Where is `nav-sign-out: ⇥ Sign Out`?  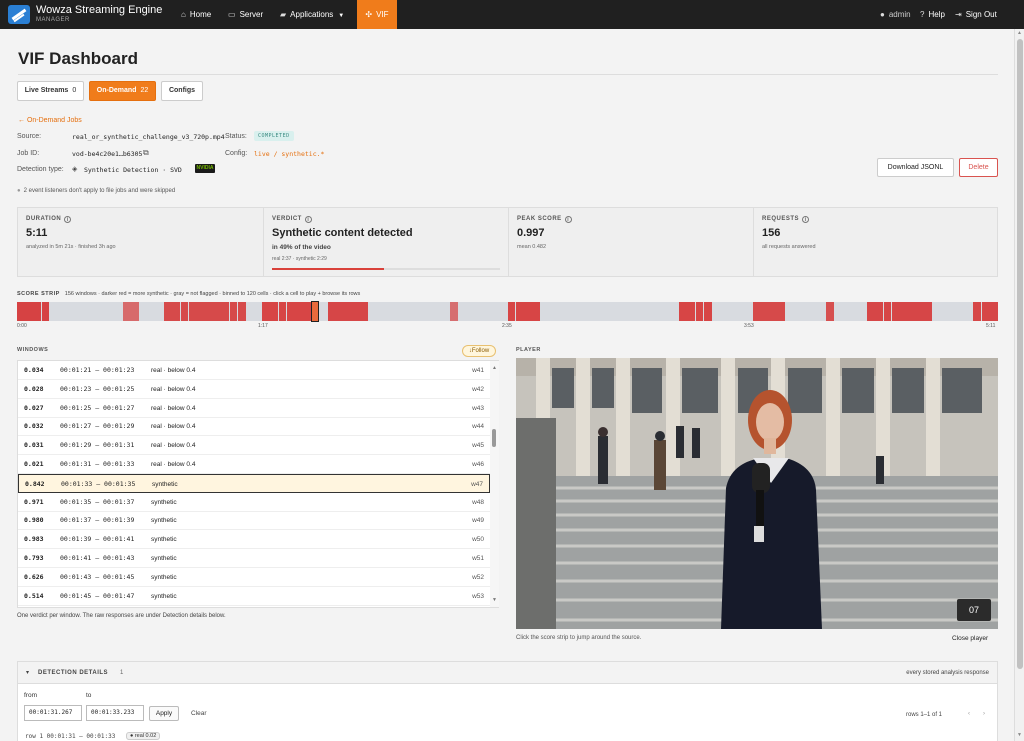
nav-sign-out: ⇥ Sign Out is located at coordinates (976, 14).